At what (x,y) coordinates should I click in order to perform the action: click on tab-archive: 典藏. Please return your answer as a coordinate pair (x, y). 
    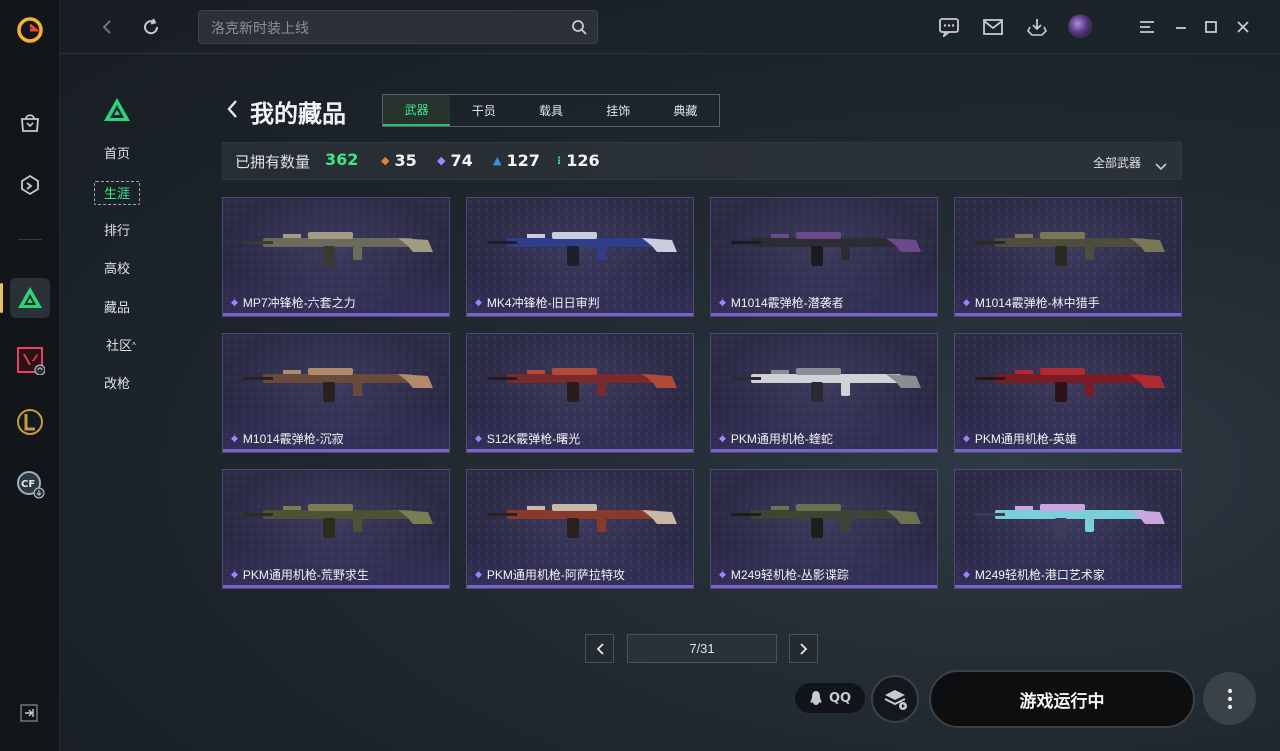
    Looking at the image, I should click on (685, 110).